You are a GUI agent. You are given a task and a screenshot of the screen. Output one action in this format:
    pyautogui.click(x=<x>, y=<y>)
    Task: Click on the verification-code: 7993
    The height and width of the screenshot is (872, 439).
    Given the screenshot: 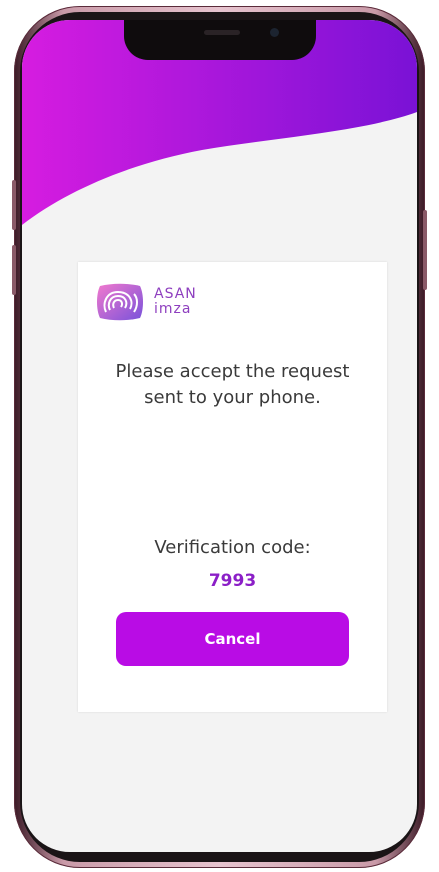 What is the action you would take?
    pyautogui.click(x=232, y=581)
    